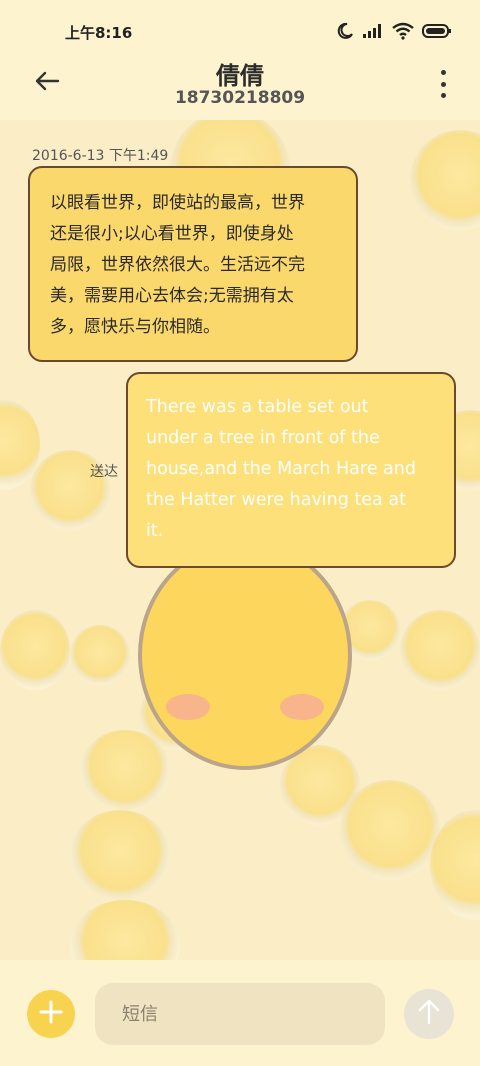 The width and height of the screenshot is (480, 1066). I want to click on add-attachment-button, so click(51, 1014).